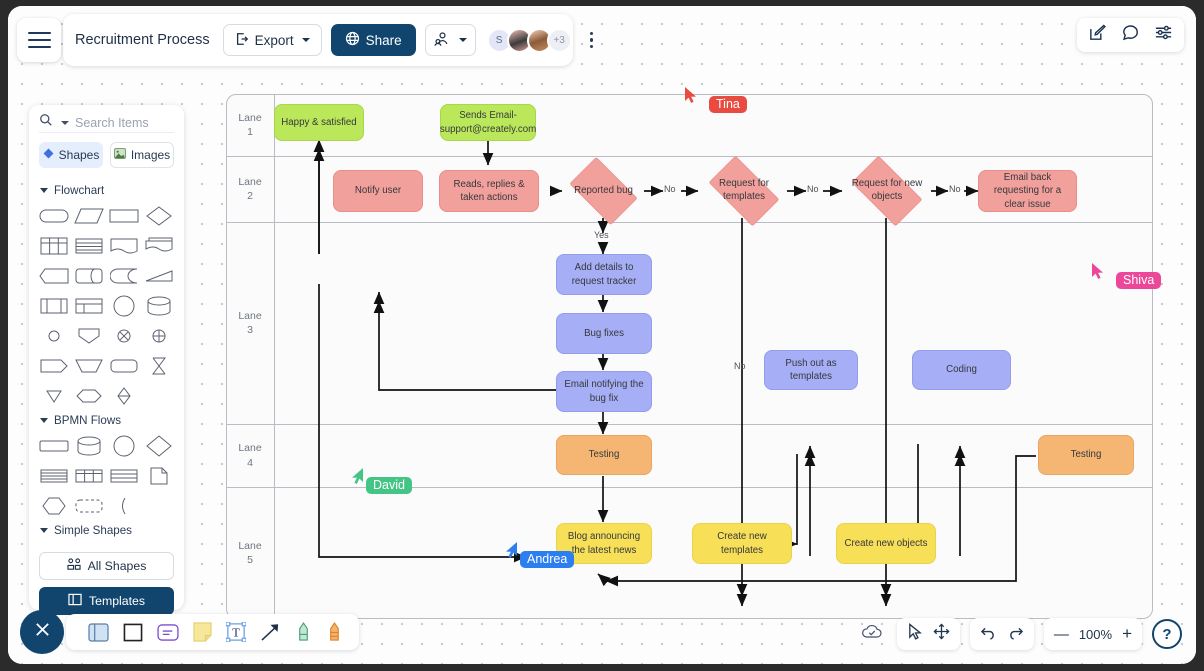 This screenshot has width=1204, height=671. Describe the element at coordinates (872, 634) in the screenshot. I see `cloud-save-status` at that location.